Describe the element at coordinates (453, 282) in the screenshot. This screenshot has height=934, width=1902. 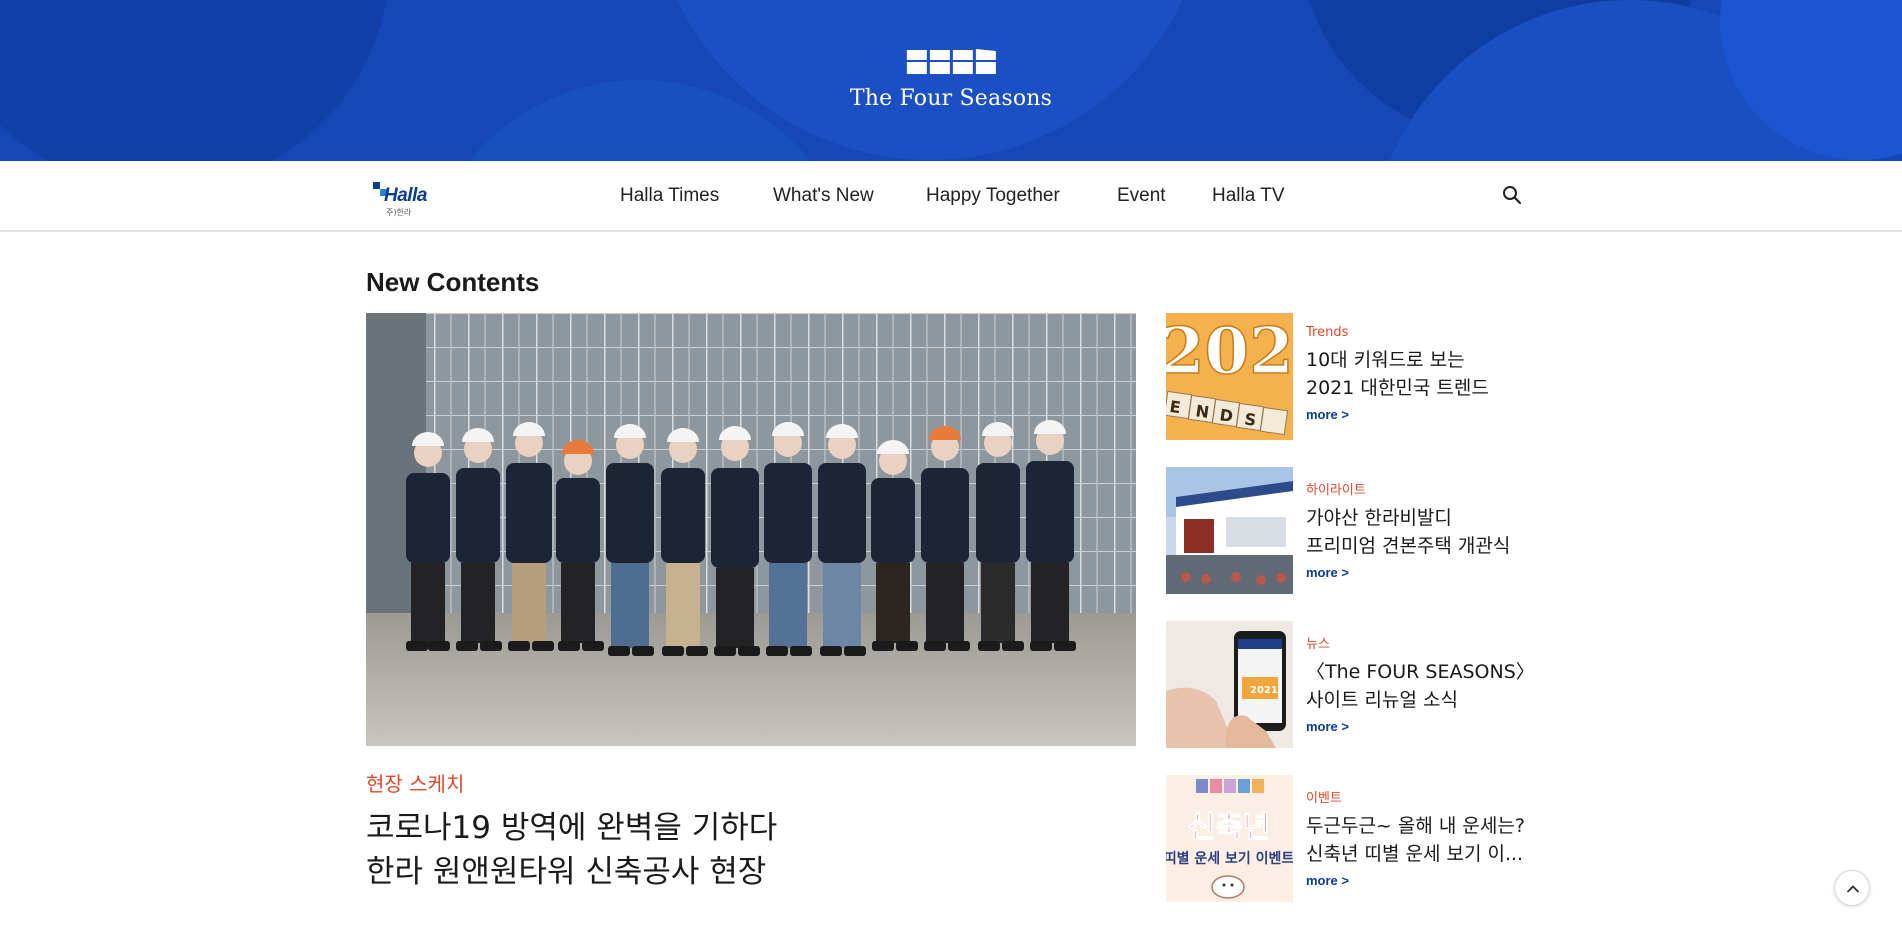
I see `section-title: New Contents` at that location.